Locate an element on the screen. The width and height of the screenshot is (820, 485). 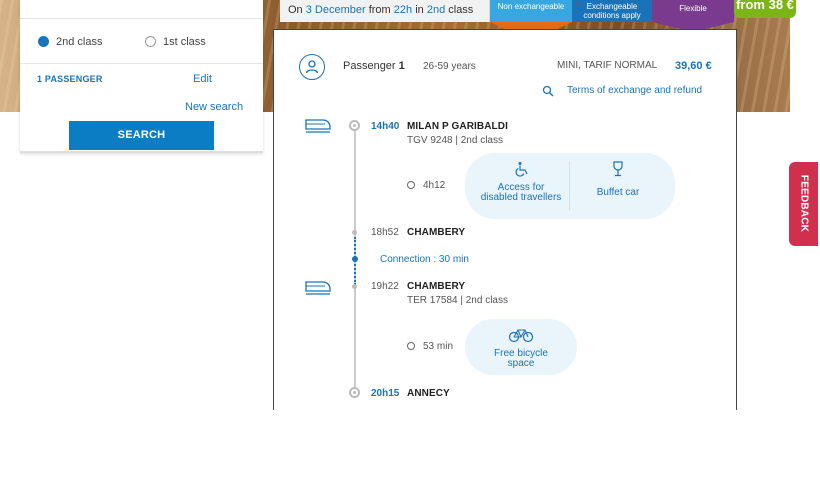
date-in: in is located at coordinates (419, 10).